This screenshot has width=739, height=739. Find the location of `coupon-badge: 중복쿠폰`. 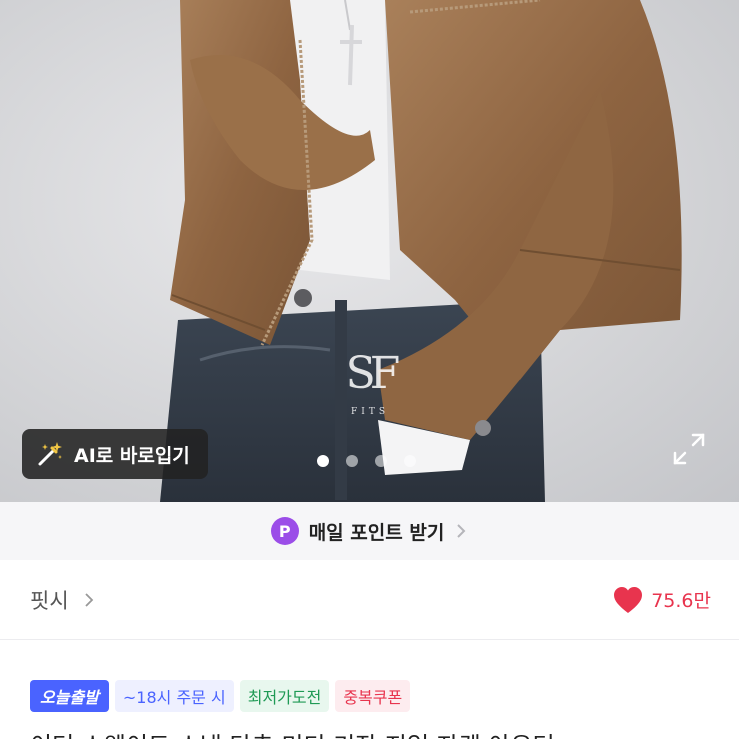

coupon-badge: 중복쿠폰 is located at coordinates (373, 696).